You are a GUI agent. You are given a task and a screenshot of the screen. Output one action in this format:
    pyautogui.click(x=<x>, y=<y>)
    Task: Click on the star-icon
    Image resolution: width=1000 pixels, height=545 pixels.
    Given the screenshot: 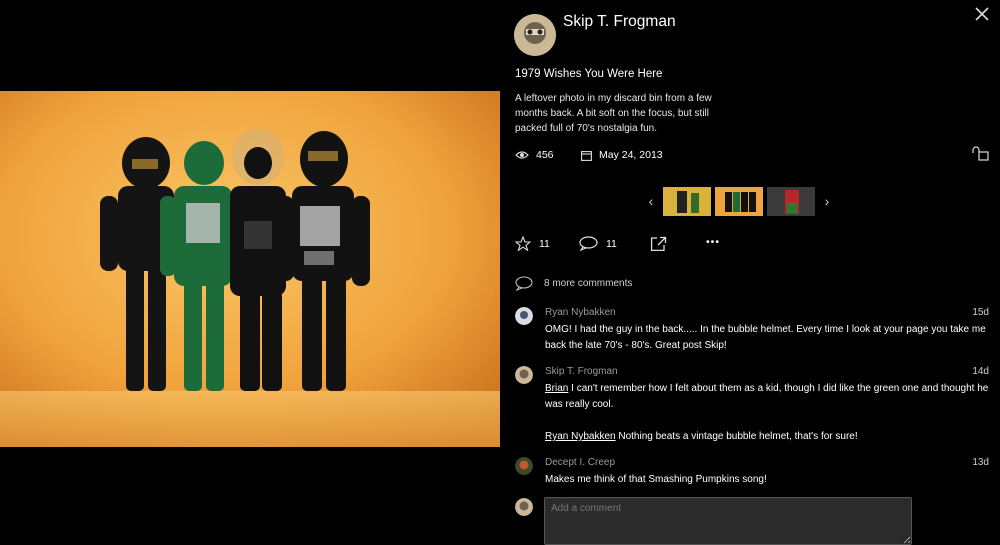 What is the action you would take?
    pyautogui.click(x=523, y=243)
    